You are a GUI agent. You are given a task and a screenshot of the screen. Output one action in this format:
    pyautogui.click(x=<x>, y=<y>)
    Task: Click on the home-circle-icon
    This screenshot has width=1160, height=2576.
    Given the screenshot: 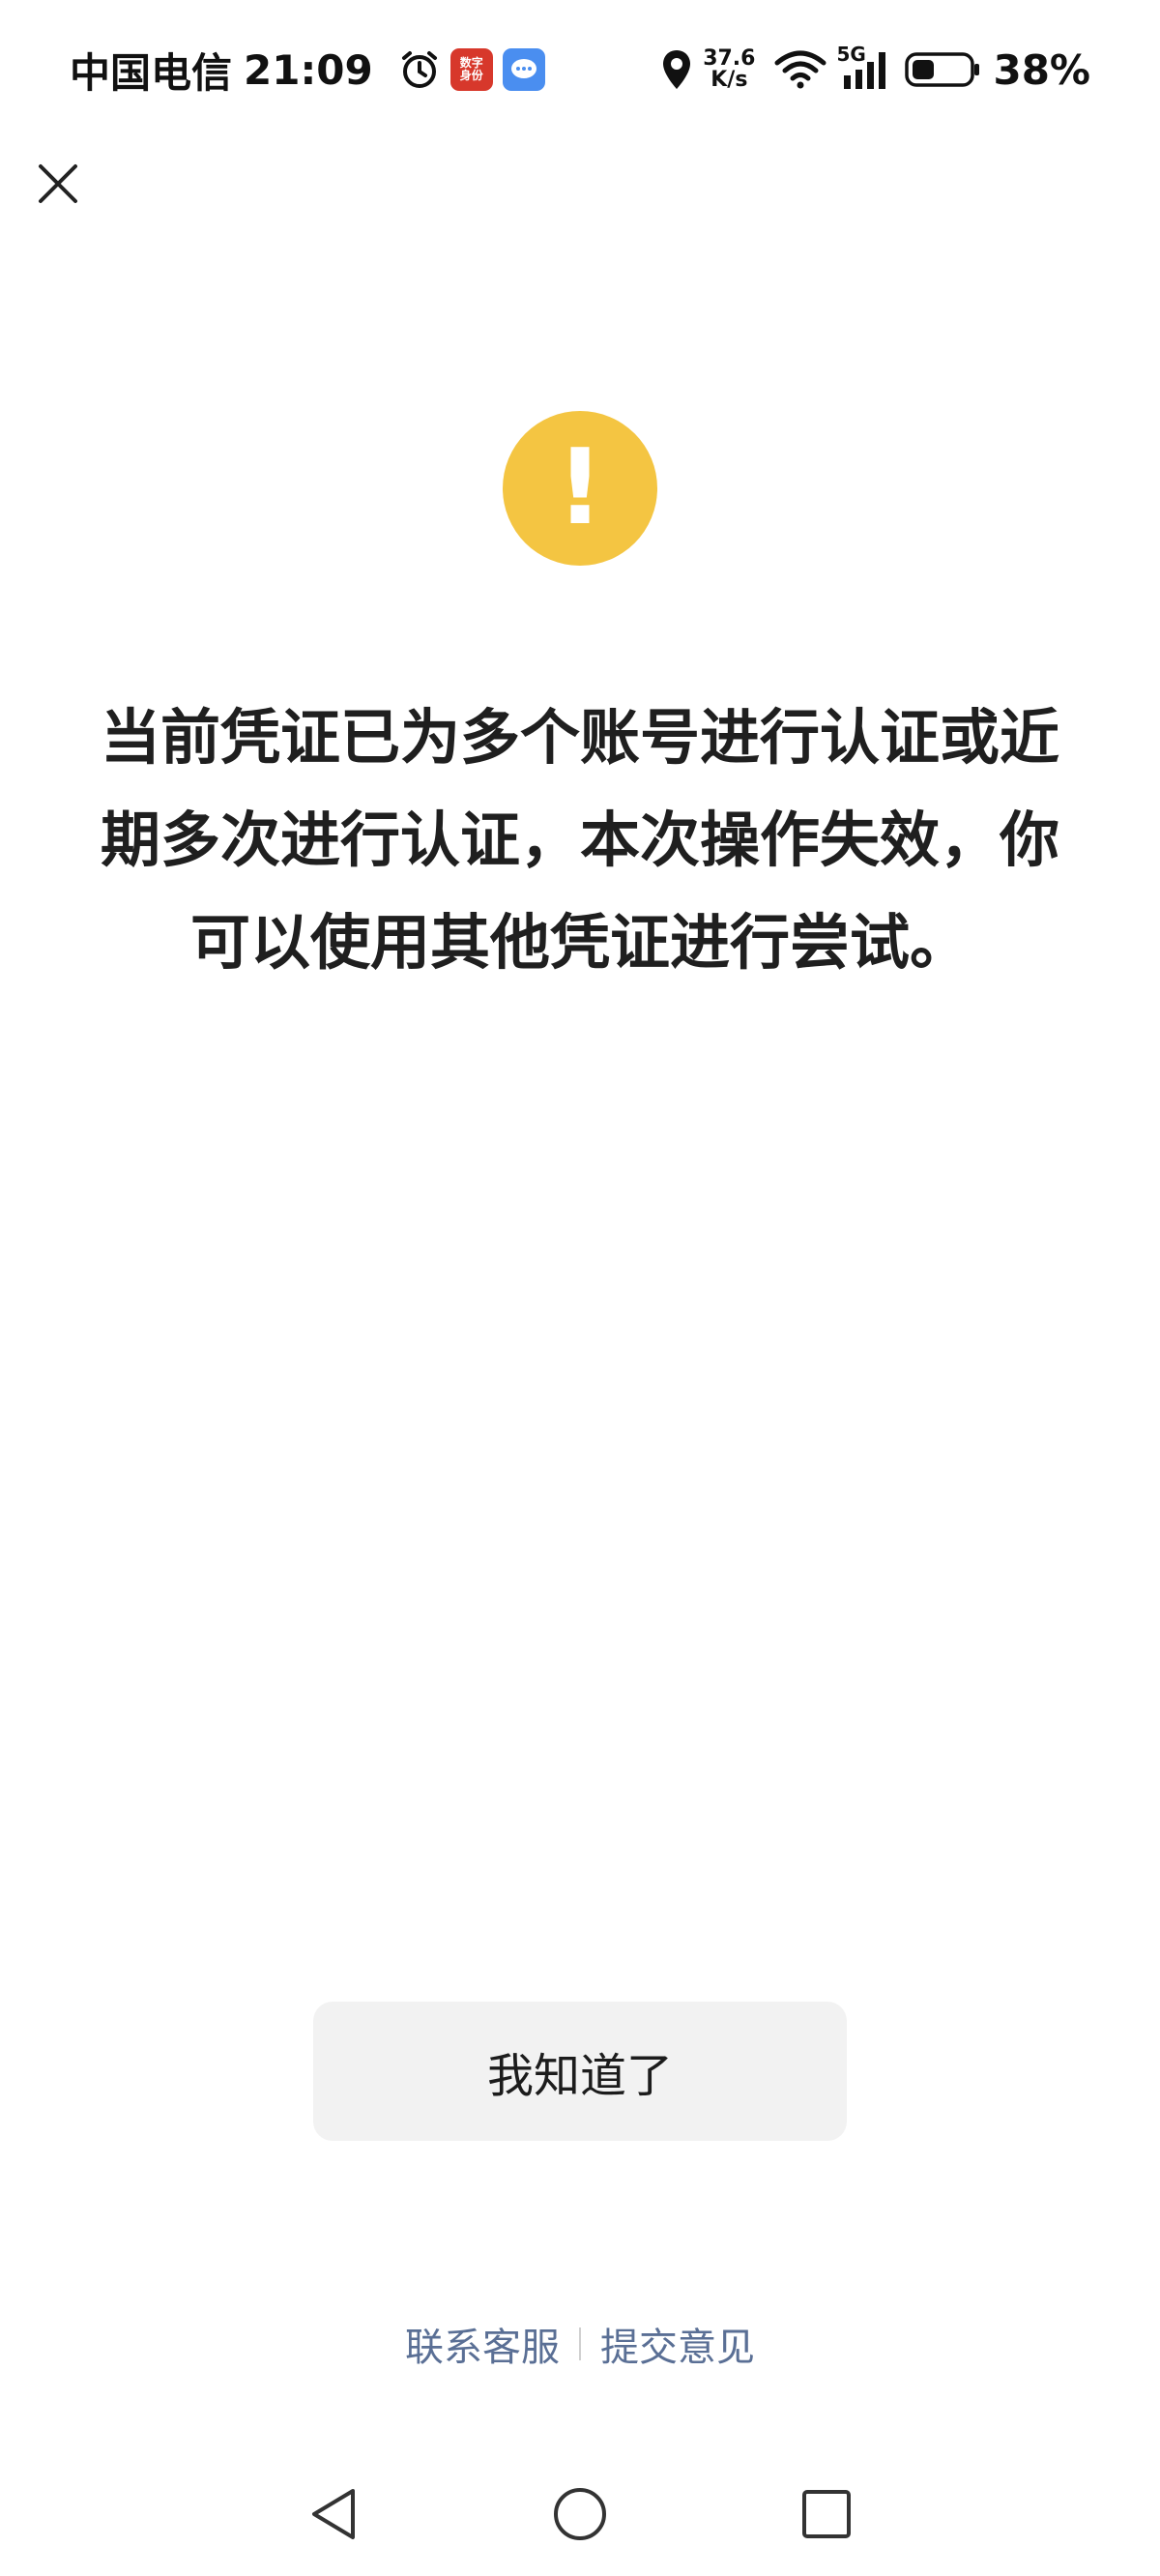 What is the action you would take?
    pyautogui.click(x=580, y=2514)
    